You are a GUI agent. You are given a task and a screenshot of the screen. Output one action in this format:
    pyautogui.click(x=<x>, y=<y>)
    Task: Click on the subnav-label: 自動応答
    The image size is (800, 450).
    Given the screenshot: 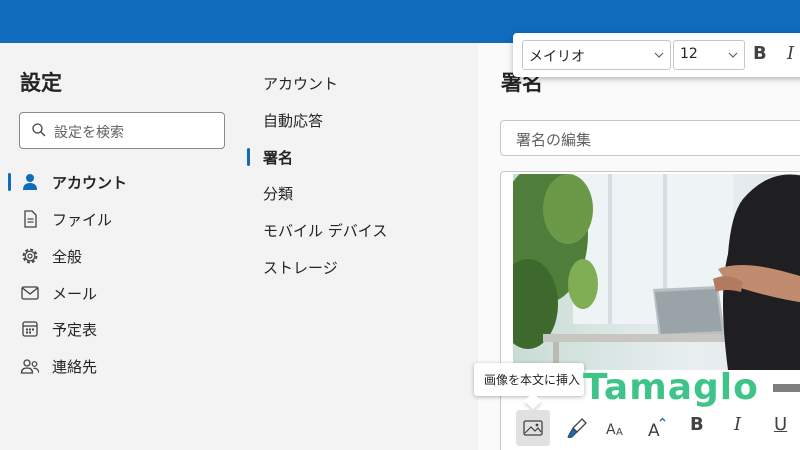 What is the action you would take?
    pyautogui.click(x=293, y=121)
    